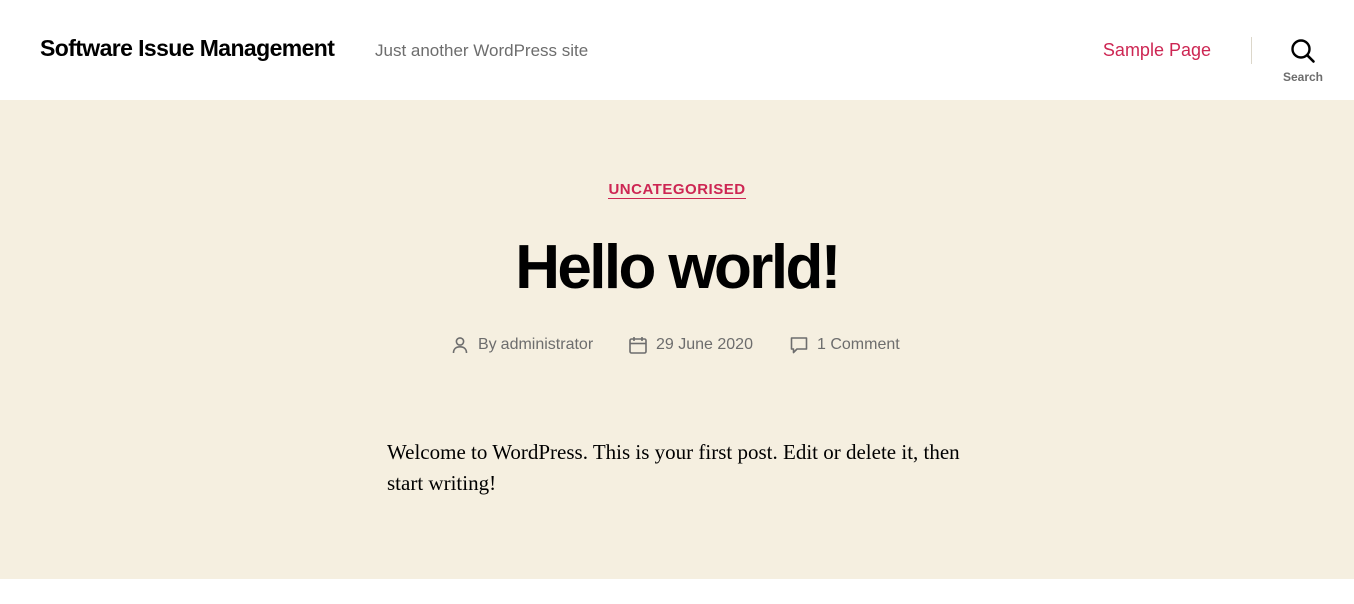 The image size is (1354, 604). What do you see at coordinates (704, 345) in the screenshot?
I see `date-link: 29 June 2020` at bounding box center [704, 345].